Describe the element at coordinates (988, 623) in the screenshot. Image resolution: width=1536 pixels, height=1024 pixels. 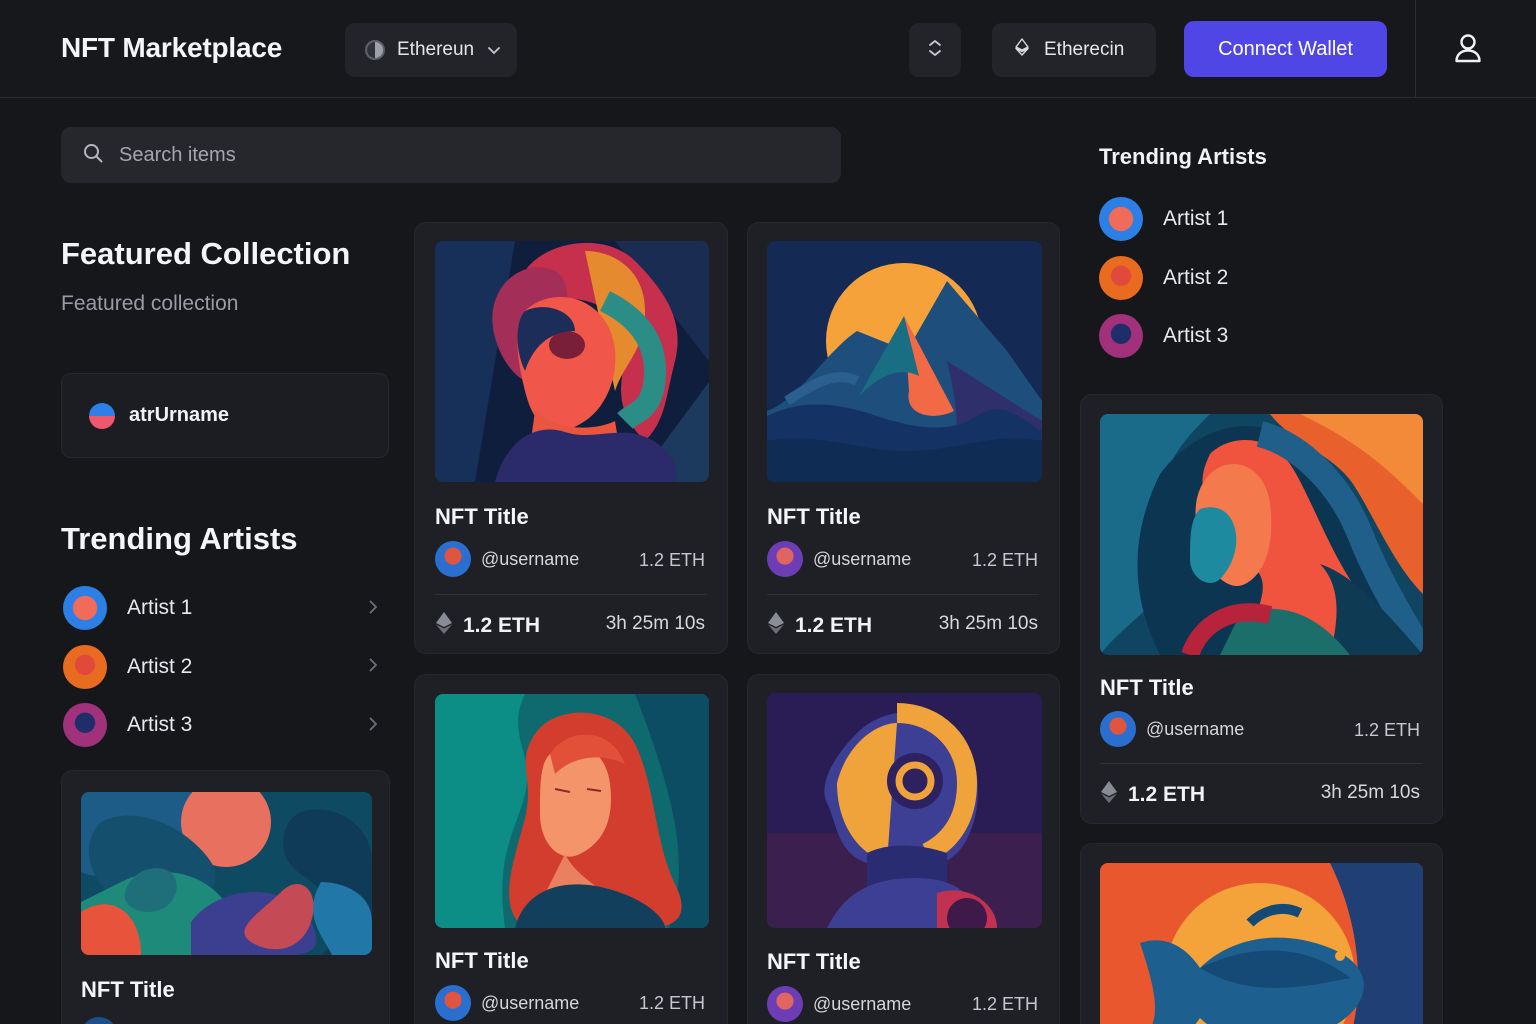
I see `auction-timer: 3h 25m 10s` at that location.